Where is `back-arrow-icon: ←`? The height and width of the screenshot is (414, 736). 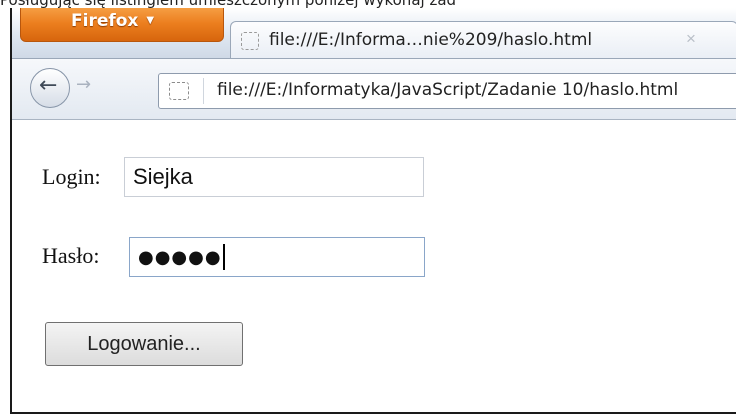 back-arrow-icon: ← is located at coordinates (48, 85).